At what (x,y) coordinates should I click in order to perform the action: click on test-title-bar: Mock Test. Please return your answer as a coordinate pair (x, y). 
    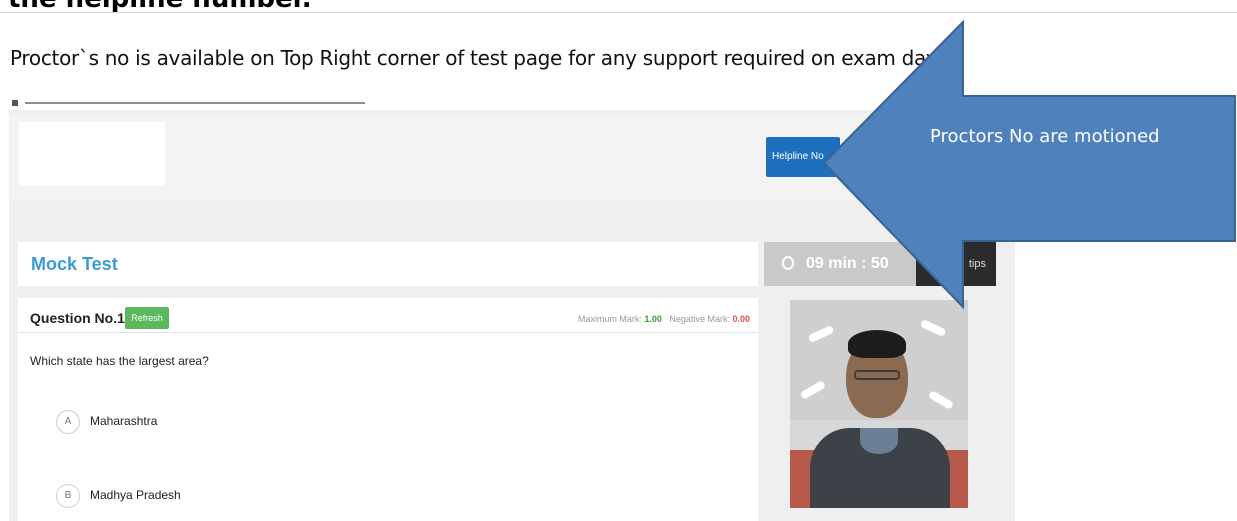
    Looking at the image, I should click on (388, 264).